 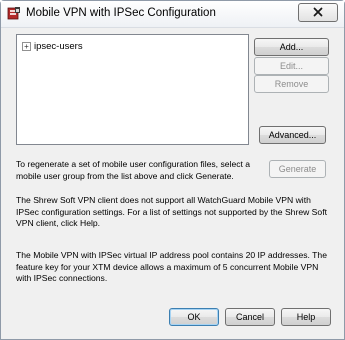 I want to click on remove-button: Remove, so click(x=291, y=84).